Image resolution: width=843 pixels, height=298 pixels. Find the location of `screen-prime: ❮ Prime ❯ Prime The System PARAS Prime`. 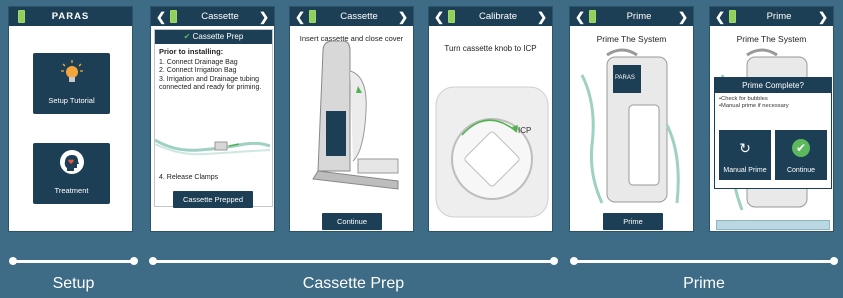

screen-prime: ❮ Prime ❯ Prime The System PARAS Prime is located at coordinates (631, 119).